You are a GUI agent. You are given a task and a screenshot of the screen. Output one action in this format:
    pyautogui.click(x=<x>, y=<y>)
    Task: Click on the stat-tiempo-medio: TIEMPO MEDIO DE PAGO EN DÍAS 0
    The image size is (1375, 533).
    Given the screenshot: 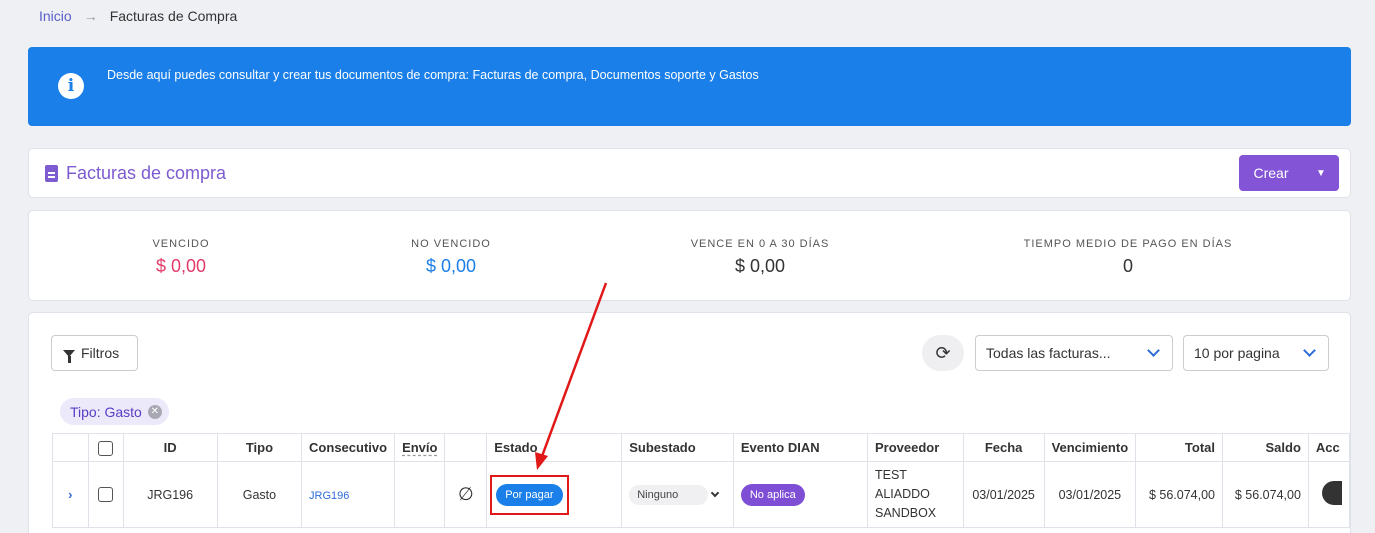 What is the action you would take?
    pyautogui.click(x=1128, y=257)
    